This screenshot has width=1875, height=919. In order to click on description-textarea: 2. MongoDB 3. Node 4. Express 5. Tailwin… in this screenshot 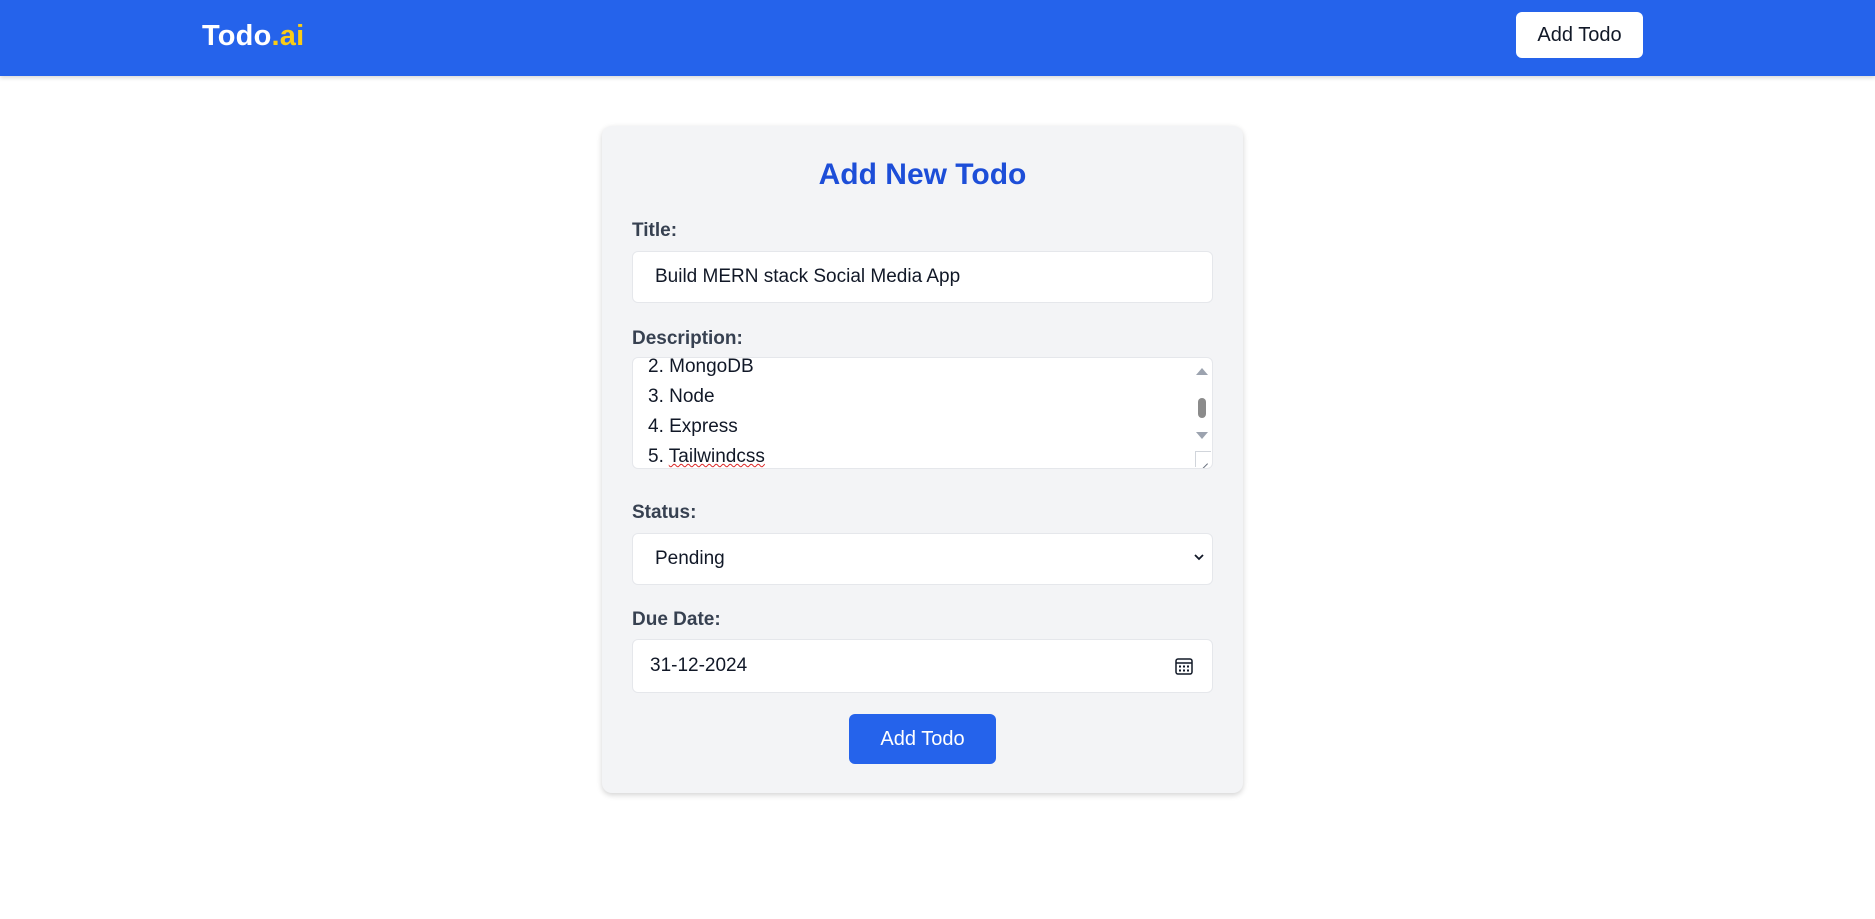, I will do `click(922, 413)`.